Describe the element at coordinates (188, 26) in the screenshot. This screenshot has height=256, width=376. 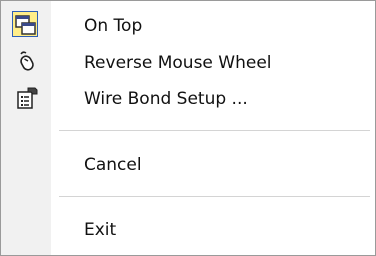
I see `menu-item-on-top: On Top` at that location.